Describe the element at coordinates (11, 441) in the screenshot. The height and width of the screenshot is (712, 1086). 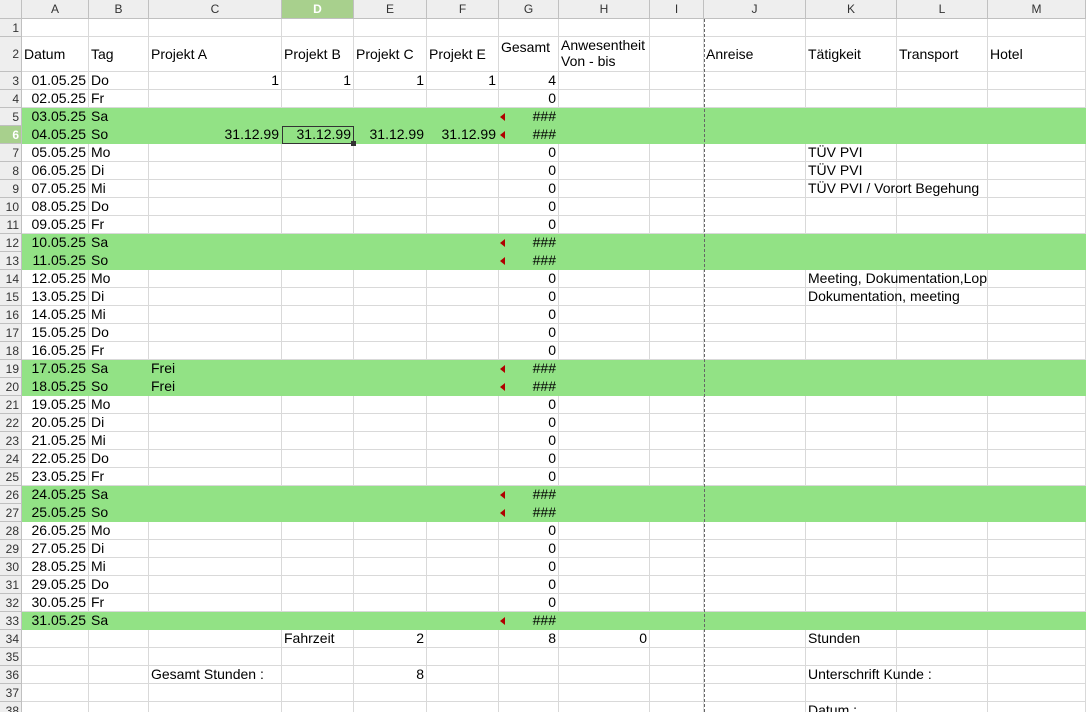
I see `row-header-23: 23` at that location.